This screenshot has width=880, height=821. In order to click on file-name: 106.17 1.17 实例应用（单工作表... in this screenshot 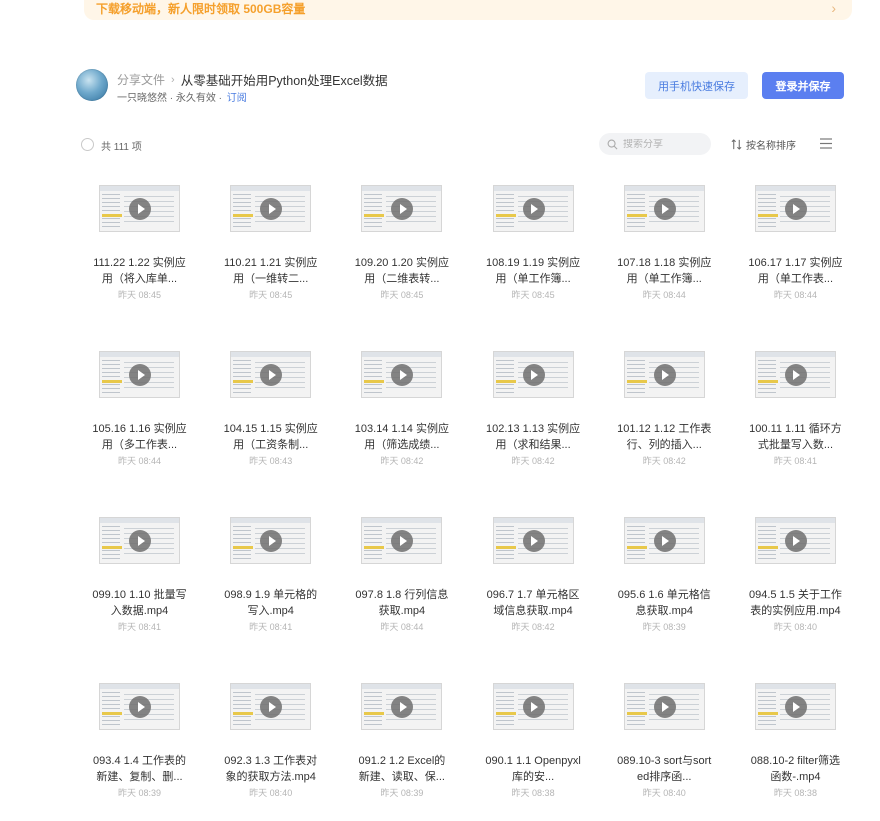, I will do `click(795, 271)`.